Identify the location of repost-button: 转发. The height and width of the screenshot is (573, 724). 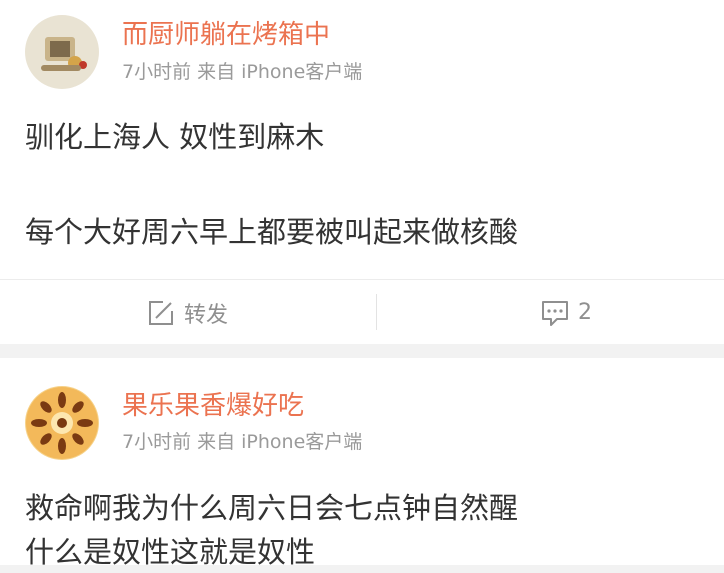
(187, 312).